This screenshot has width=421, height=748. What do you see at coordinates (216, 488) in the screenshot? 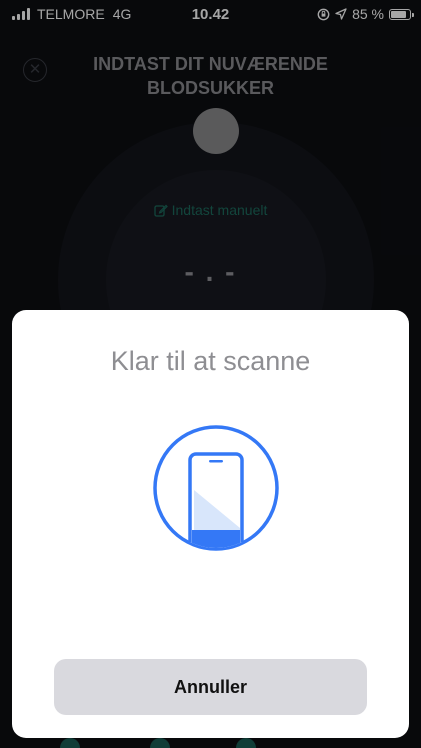
I see `phone-scan-icon` at bounding box center [216, 488].